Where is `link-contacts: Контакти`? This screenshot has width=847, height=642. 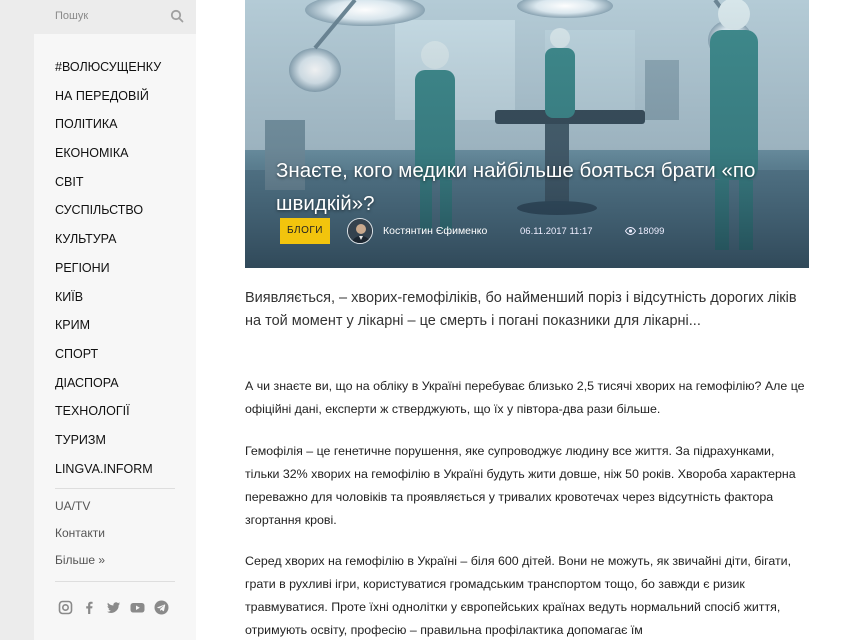 link-contacts: Контакти is located at coordinates (120, 537).